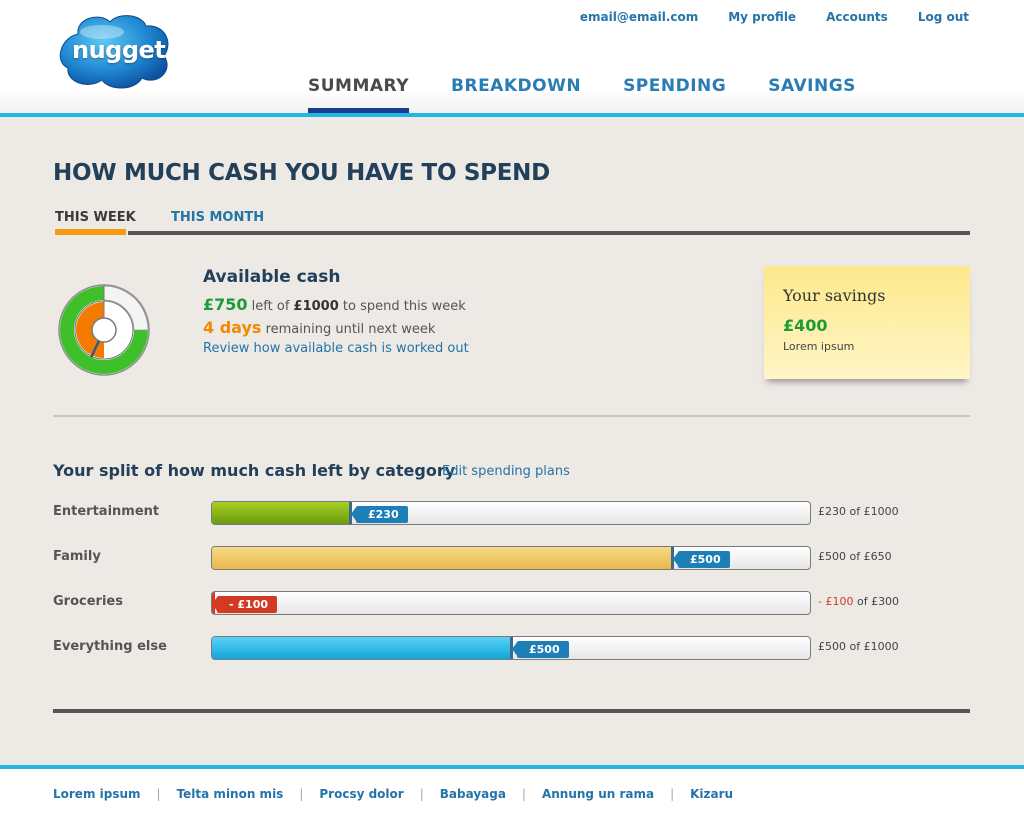 This screenshot has width=1024, height=823. I want to click on amount-left: £750, so click(225, 304).